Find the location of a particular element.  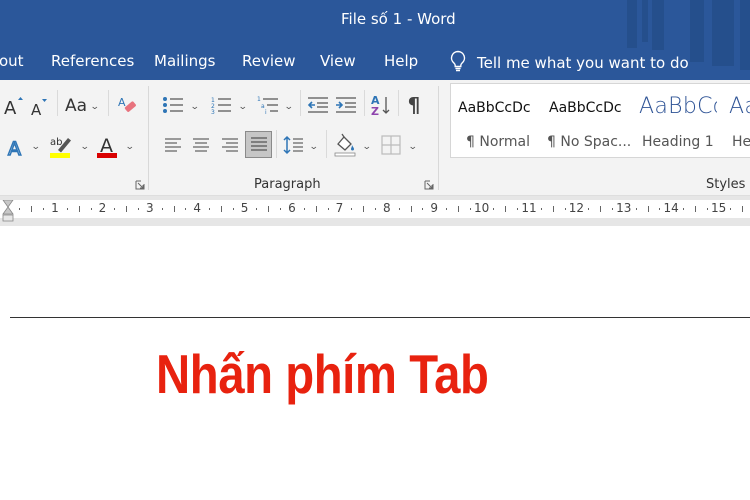

align-left-button is located at coordinates (173, 146).